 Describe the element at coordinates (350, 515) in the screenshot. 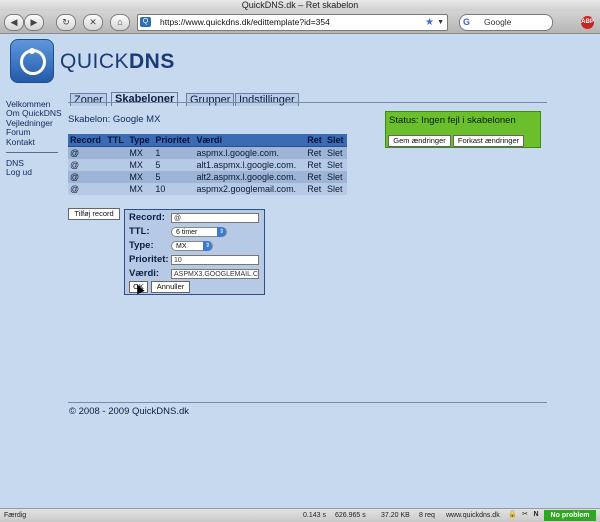

I see `total-time: 626.965 s` at that location.